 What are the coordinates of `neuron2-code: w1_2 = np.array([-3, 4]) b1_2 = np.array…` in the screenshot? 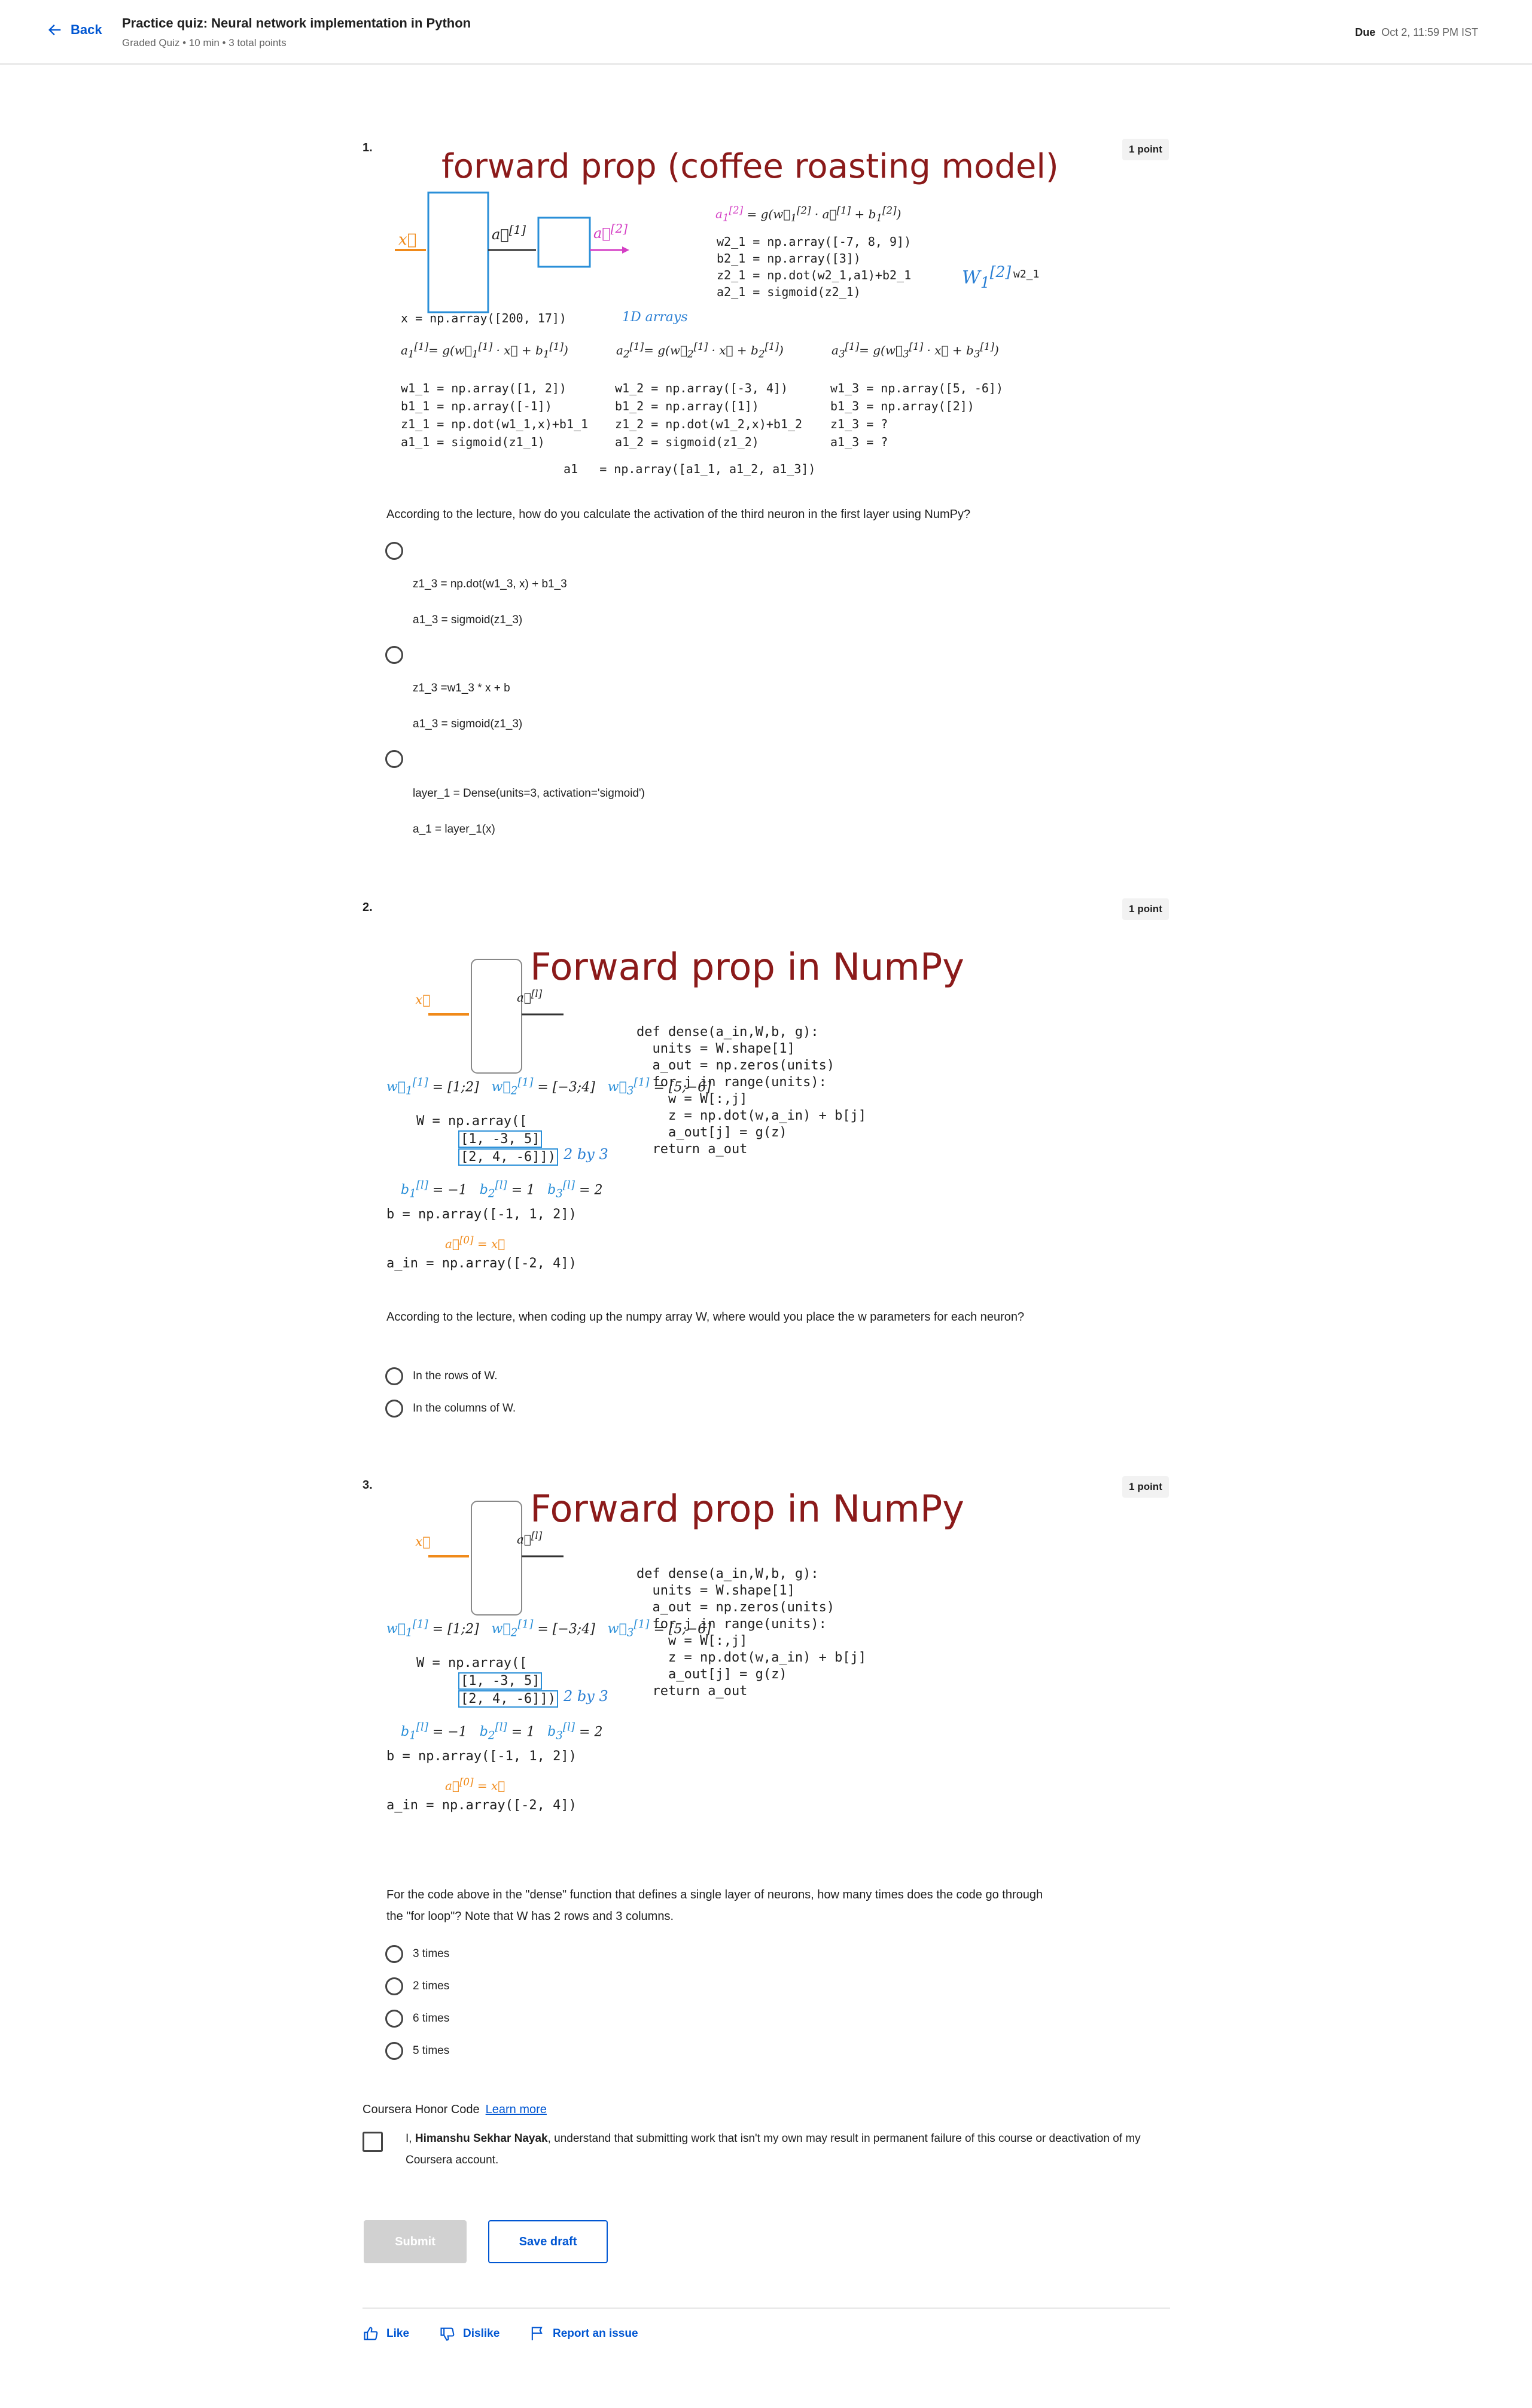 It's located at (709, 415).